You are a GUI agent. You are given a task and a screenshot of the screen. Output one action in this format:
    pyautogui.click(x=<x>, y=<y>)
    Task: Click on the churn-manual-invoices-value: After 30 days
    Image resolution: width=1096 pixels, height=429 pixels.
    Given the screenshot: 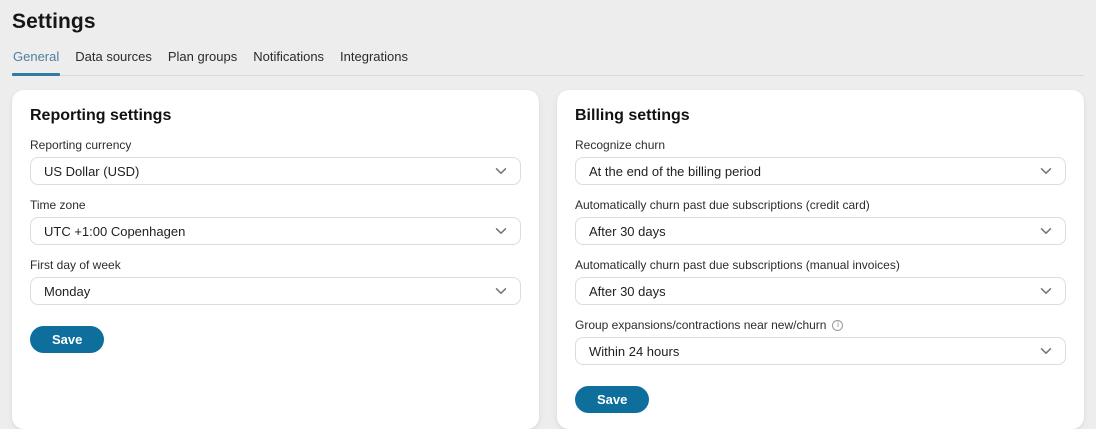 What is the action you would take?
    pyautogui.click(x=627, y=291)
    